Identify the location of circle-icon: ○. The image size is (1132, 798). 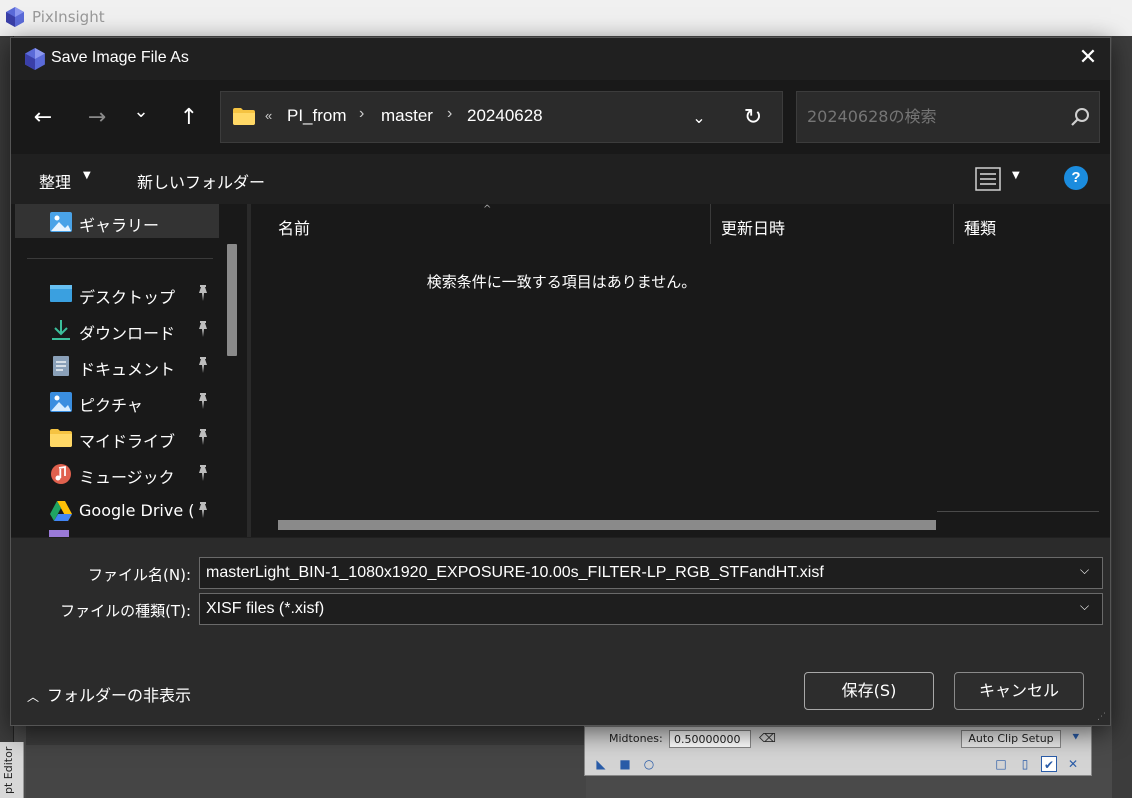
(649, 764).